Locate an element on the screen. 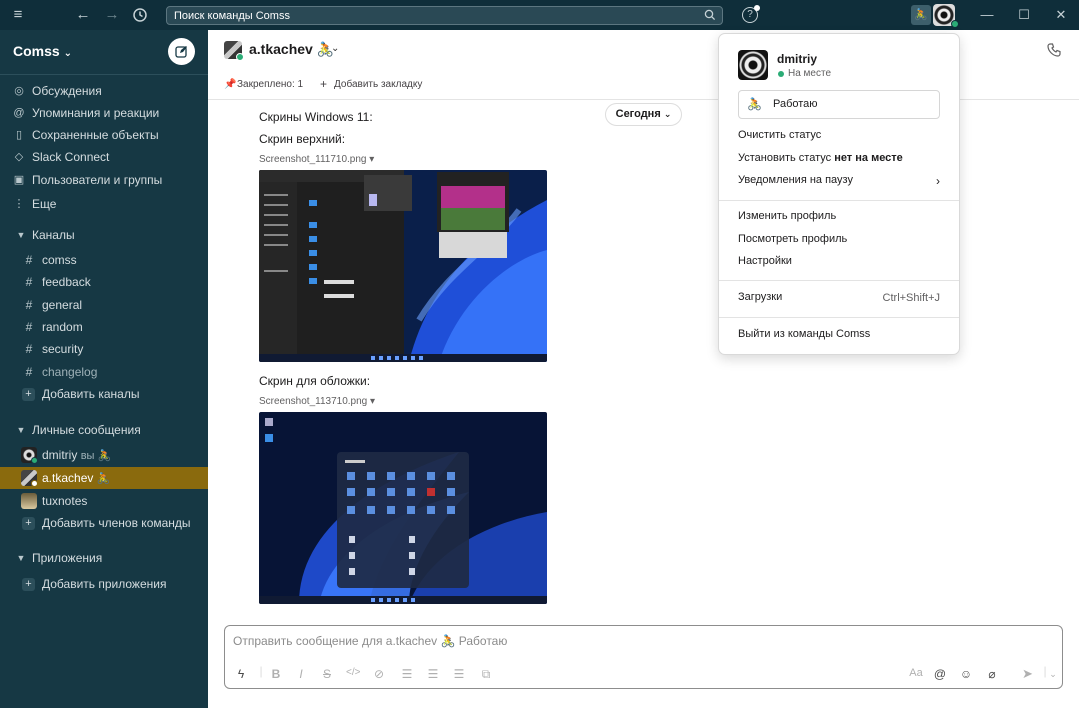 Image resolution: width=1079 pixels, height=708 pixels. emoji-icon: ☺ is located at coordinates (966, 674).